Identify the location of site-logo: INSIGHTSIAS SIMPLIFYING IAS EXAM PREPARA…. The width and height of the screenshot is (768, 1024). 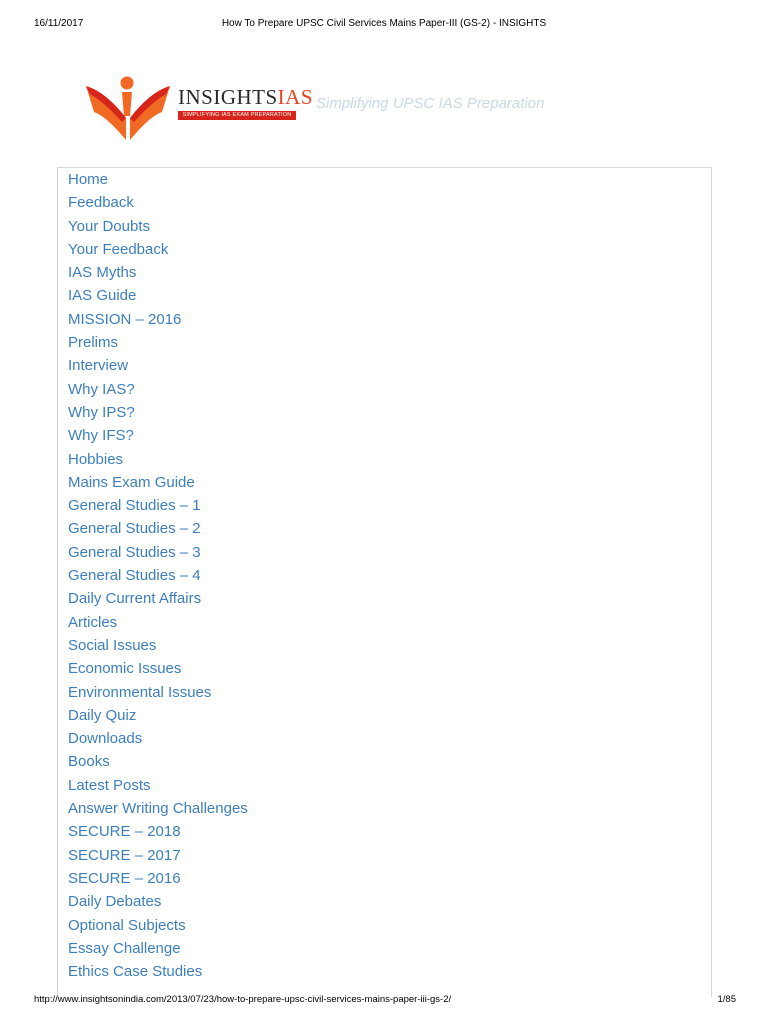
(199, 109).